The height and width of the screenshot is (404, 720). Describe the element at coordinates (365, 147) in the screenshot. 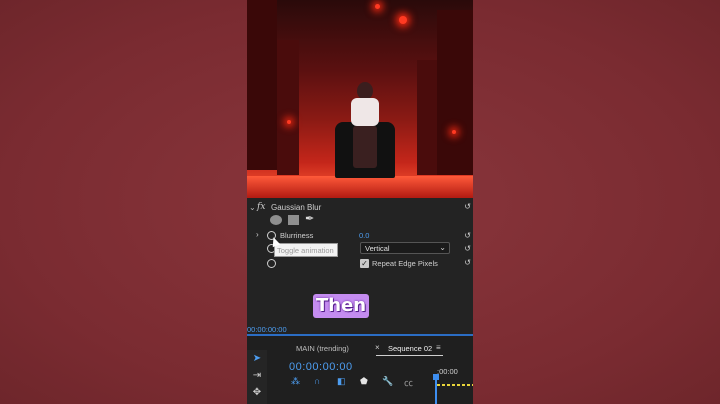

I see `person-legs` at that location.